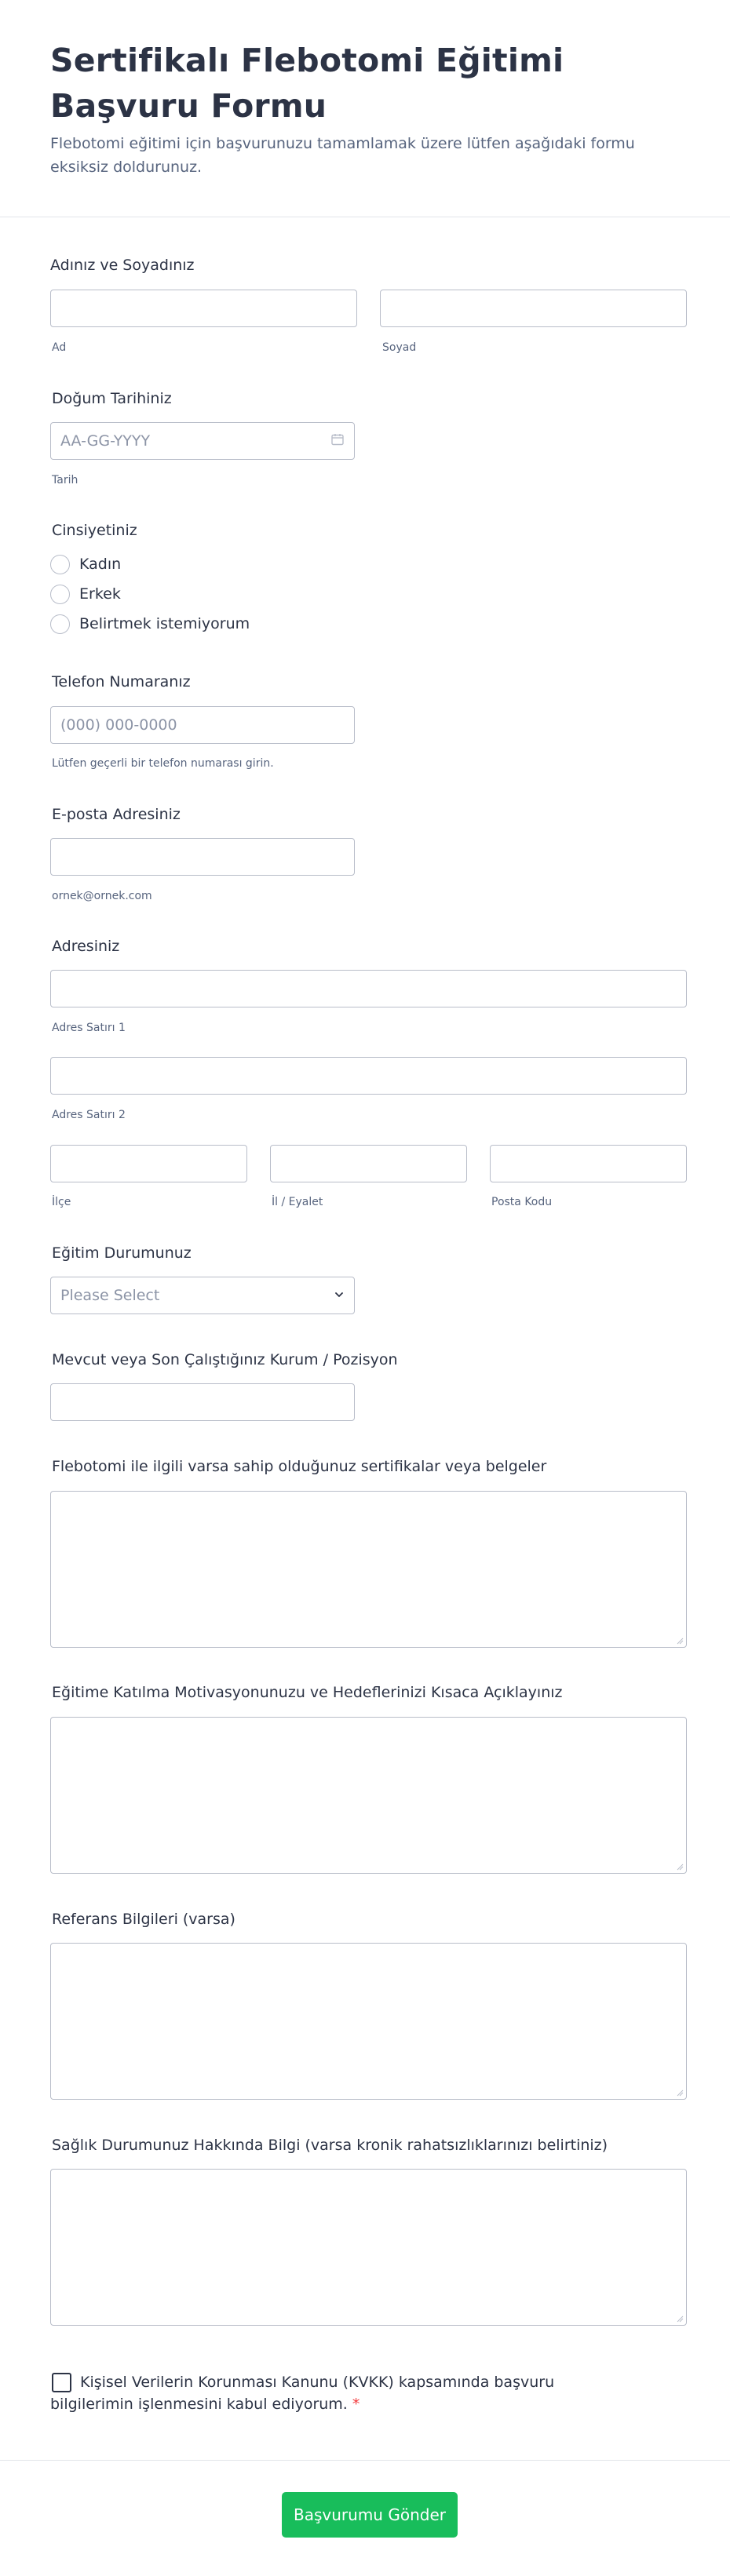 The height and width of the screenshot is (2576, 730). Describe the element at coordinates (86, 946) in the screenshot. I see `address-label: Adresiniz` at that location.